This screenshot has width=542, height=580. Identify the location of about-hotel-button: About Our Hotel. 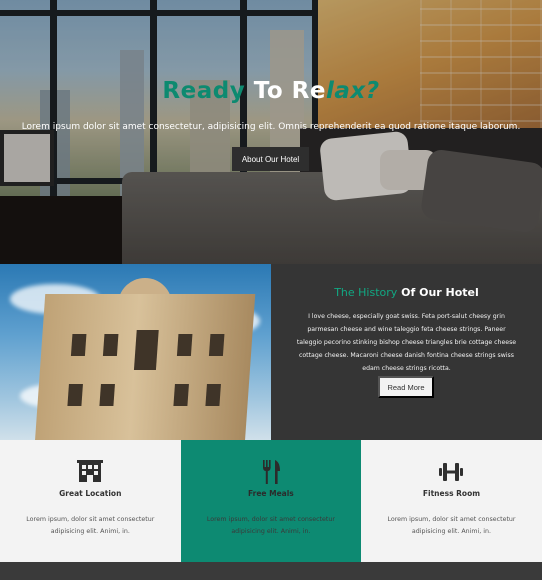
(270, 159).